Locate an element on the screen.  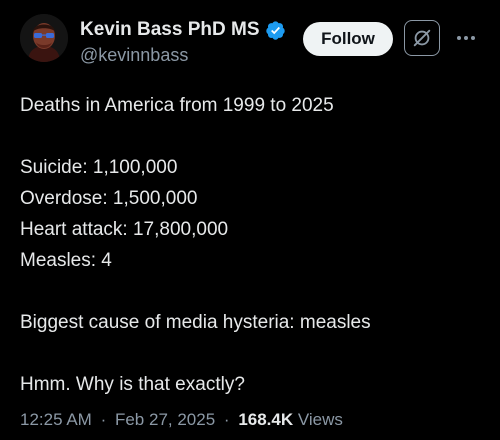
tweet-line-intro: Deaths in America from 1999 to 2025 is located at coordinates (177, 105).